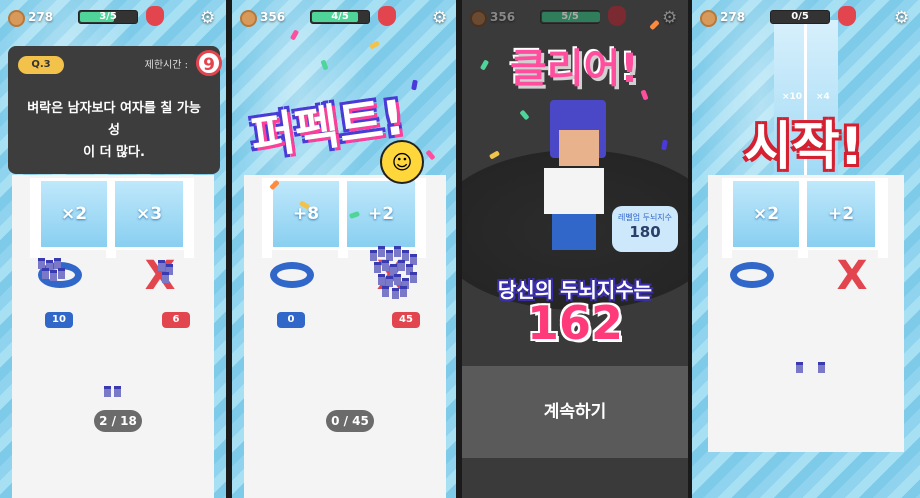 The image size is (920, 498). Describe the element at coordinates (340, 17) in the screenshot. I see `level-progress-bar: 4/5` at that location.